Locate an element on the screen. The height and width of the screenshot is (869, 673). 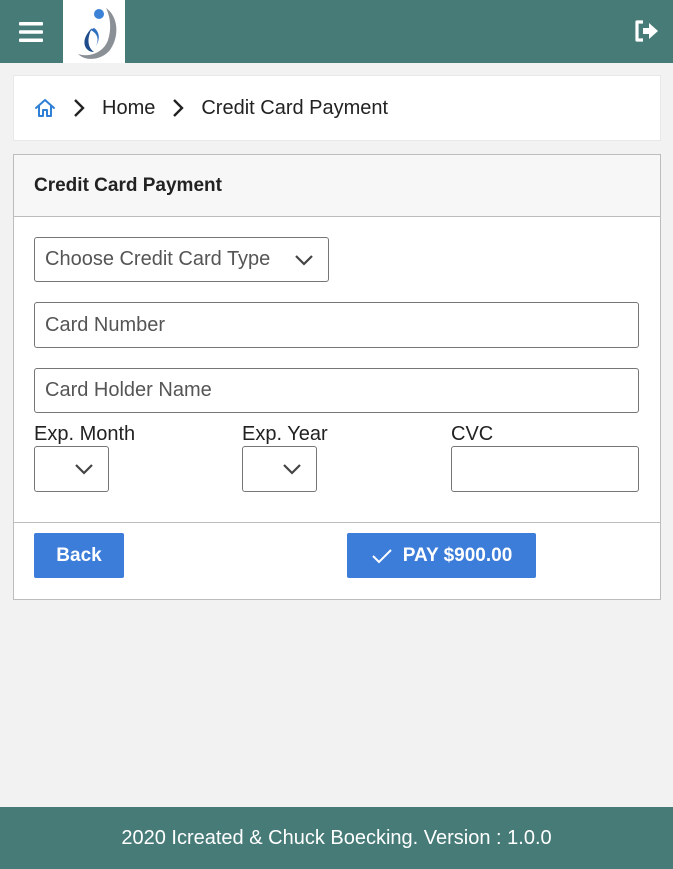
back-button-label: Back is located at coordinates (79, 555).